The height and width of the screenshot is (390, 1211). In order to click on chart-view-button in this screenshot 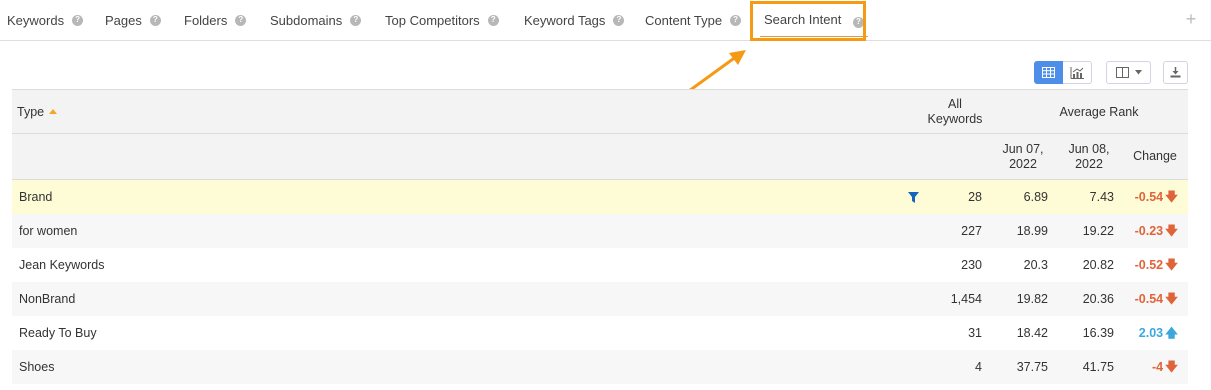, I will do `click(1077, 72)`.